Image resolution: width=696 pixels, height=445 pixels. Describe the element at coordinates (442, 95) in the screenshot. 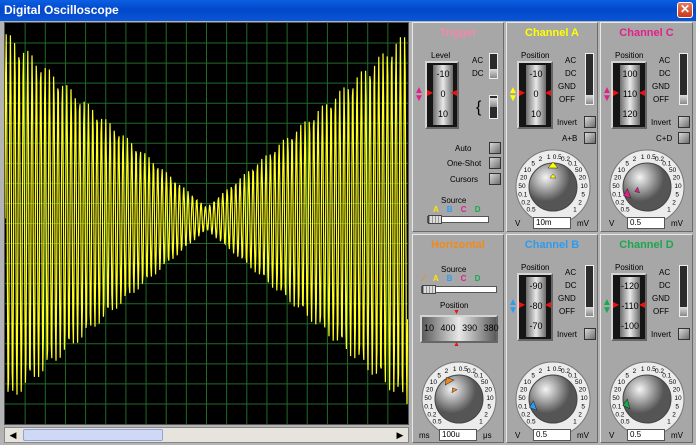

I see `trigger-level-slot: -10 0 10 ▶ ◀` at that location.